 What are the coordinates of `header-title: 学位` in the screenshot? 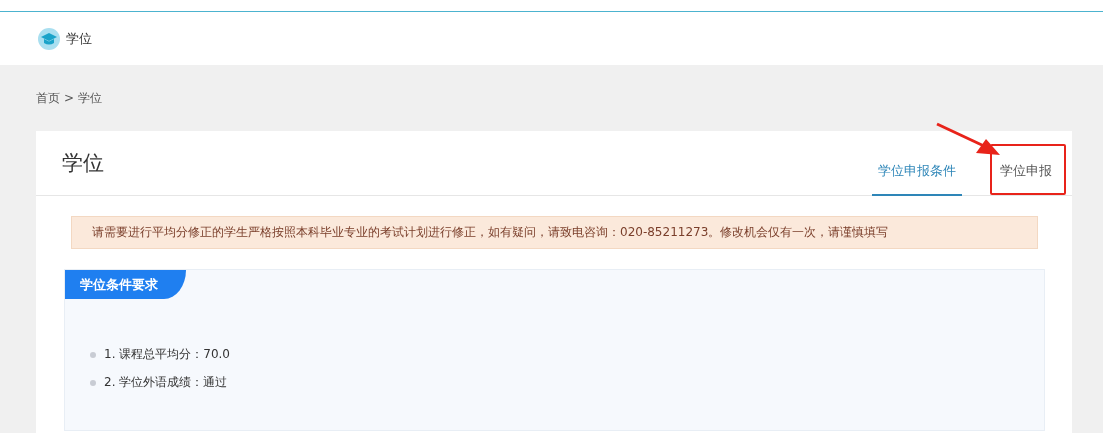 It's located at (79, 38).